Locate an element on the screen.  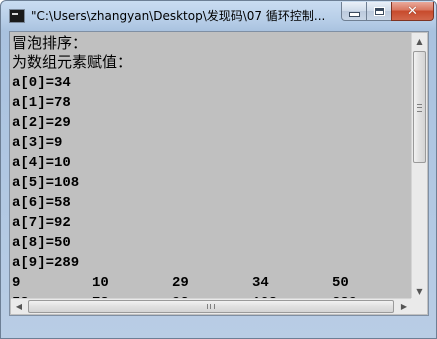
console-line: a[8]=50 is located at coordinates (41, 243).